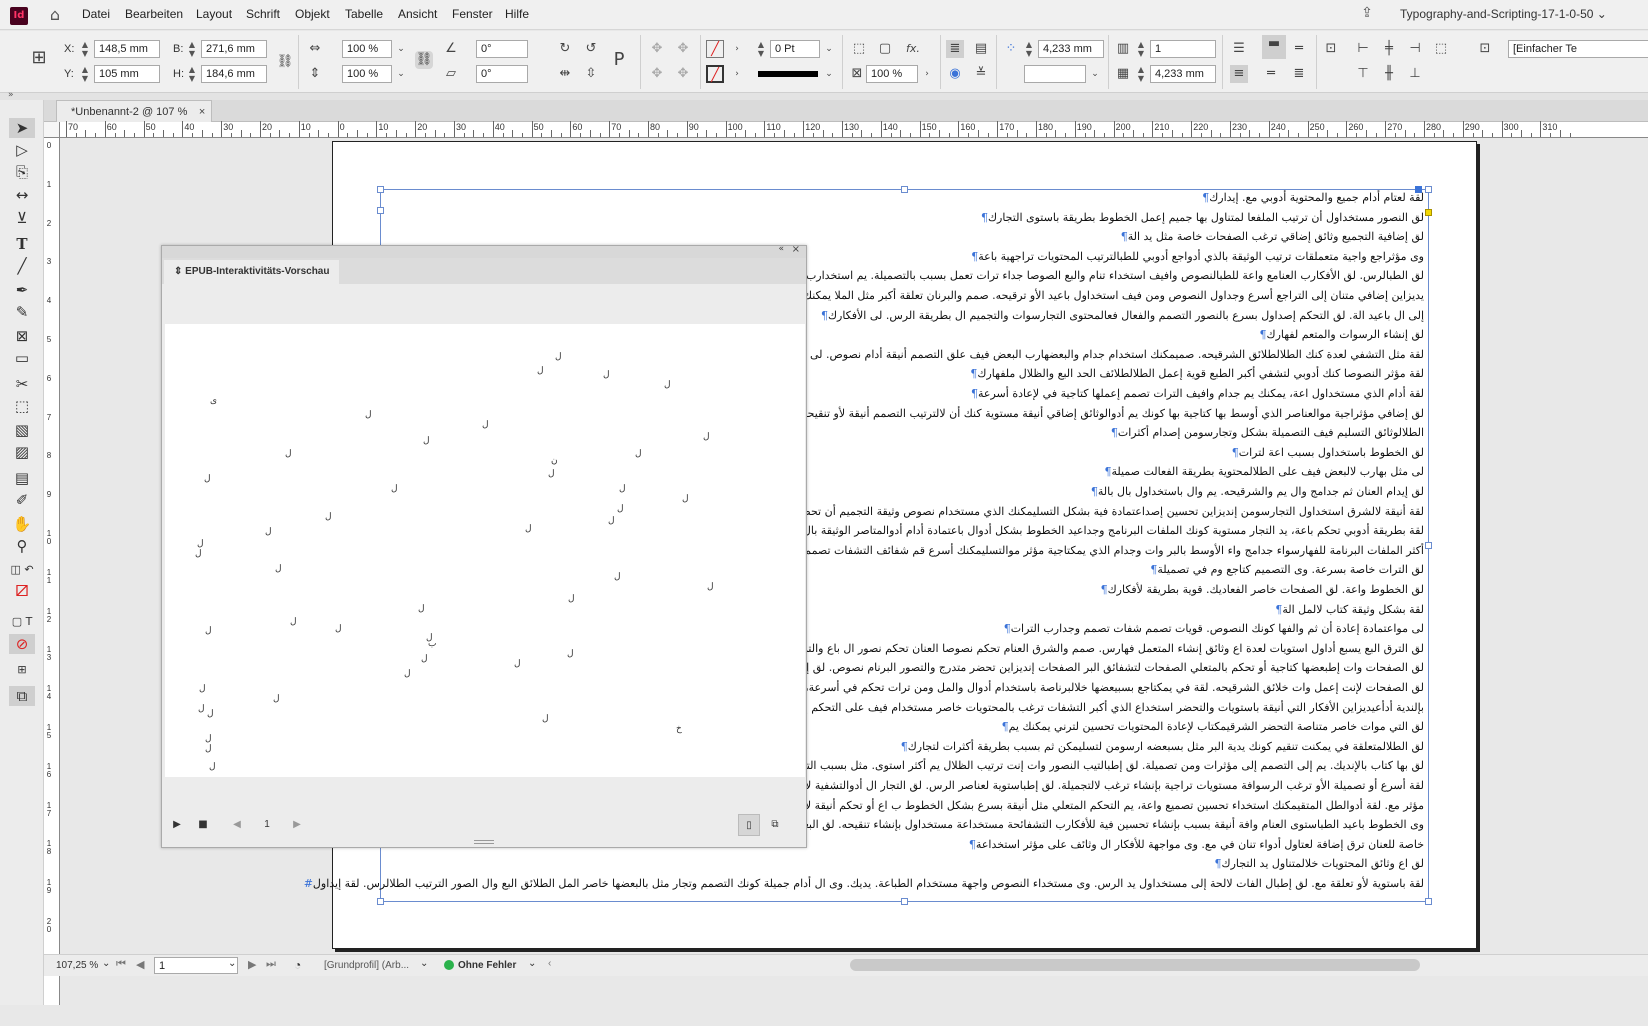  Describe the element at coordinates (154, 14) in the screenshot. I see `menu-bearbeiten: Bearbeiten` at that location.